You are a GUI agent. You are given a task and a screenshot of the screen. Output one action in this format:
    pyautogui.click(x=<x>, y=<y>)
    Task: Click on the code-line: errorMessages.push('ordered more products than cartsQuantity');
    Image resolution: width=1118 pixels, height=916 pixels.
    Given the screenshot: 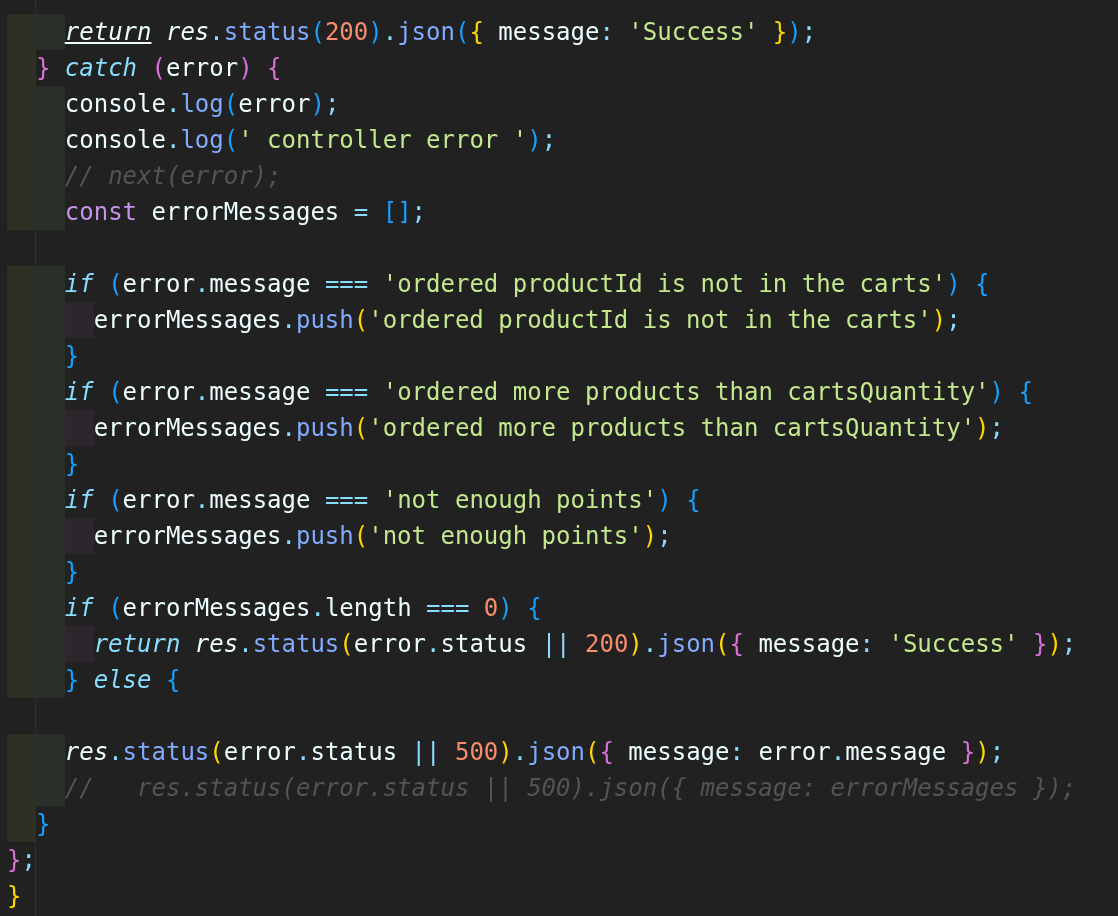 What is the action you would take?
    pyautogui.click(x=548, y=428)
    